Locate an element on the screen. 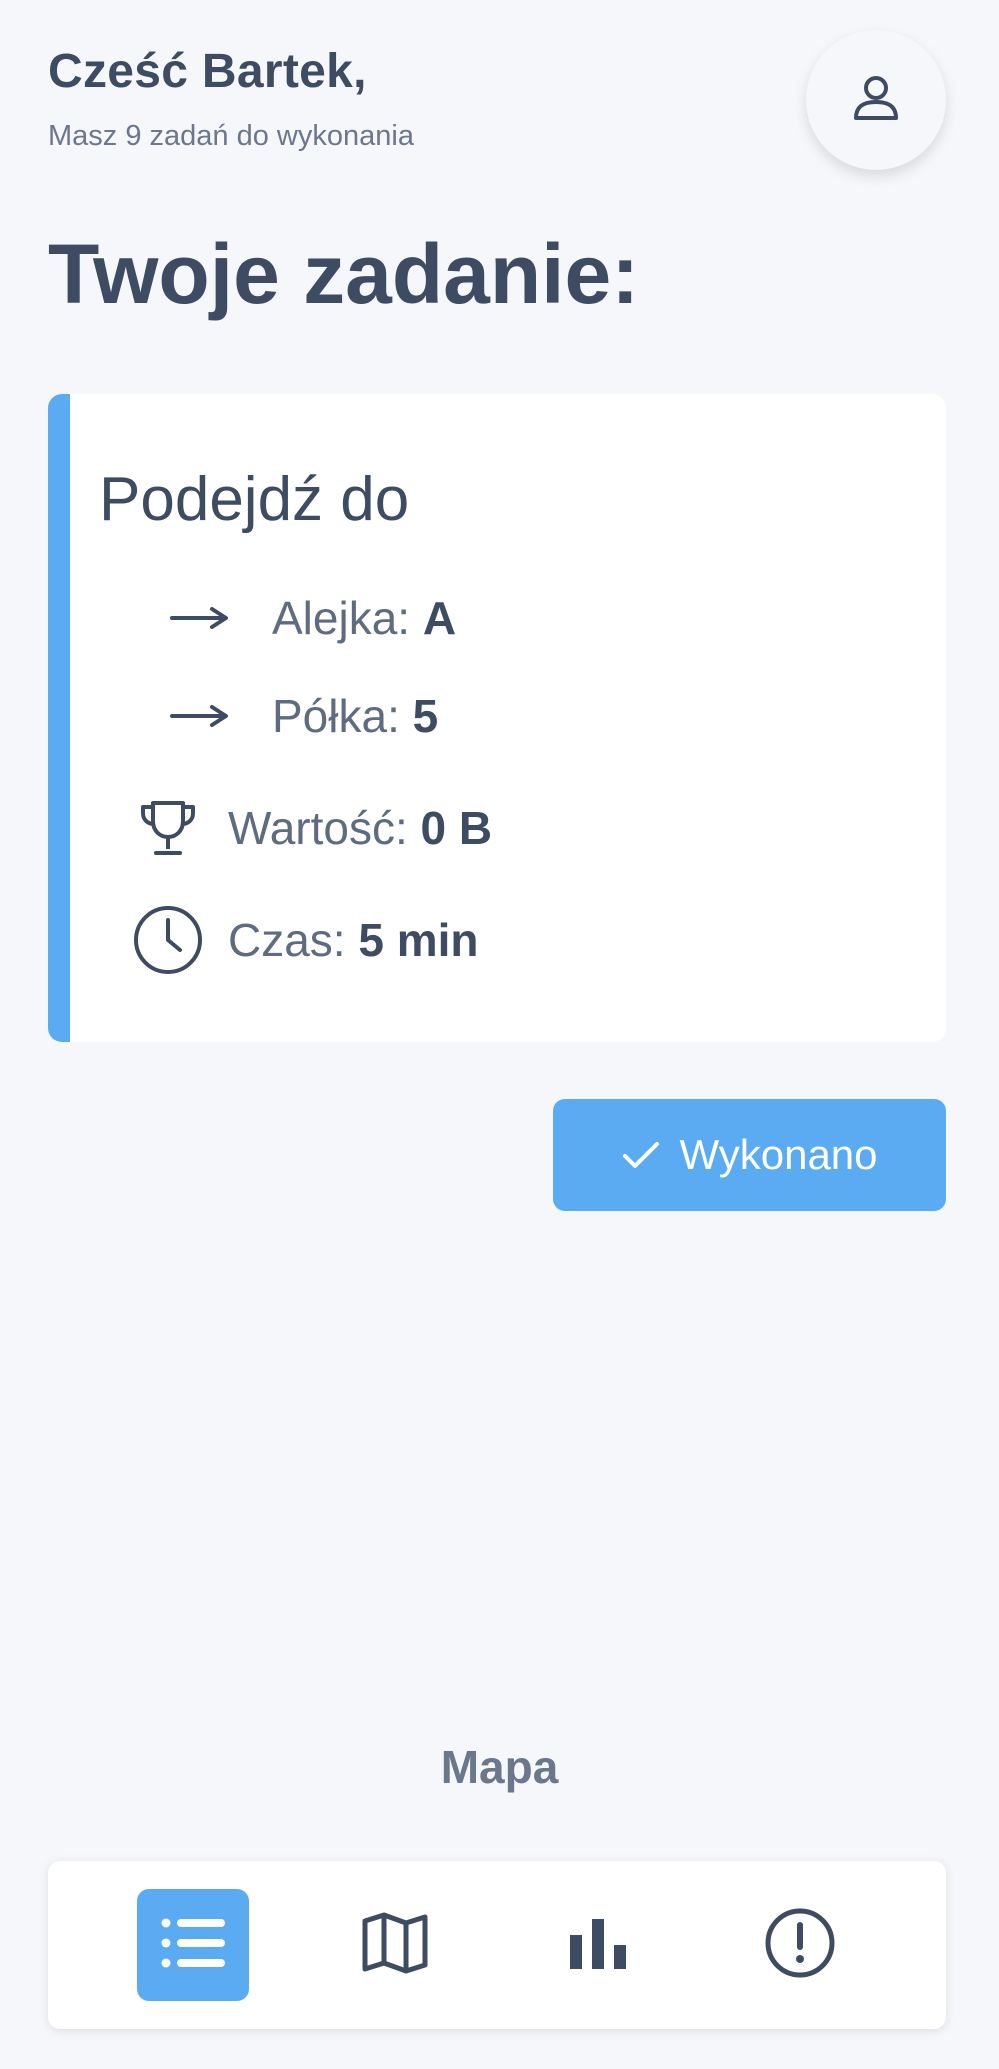  profile-button is located at coordinates (876, 100).